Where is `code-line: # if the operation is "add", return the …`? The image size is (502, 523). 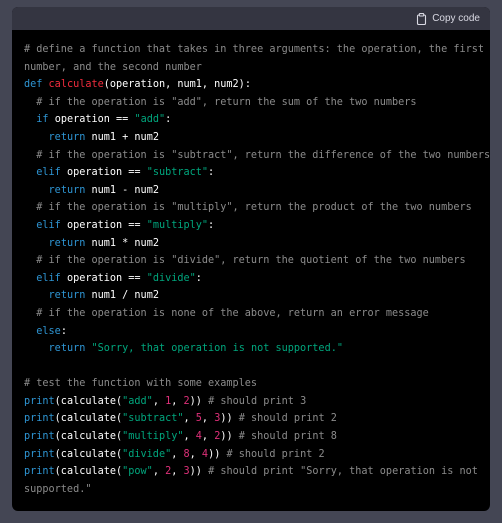 code-line: # if the operation is "add", return the … is located at coordinates (252, 103).